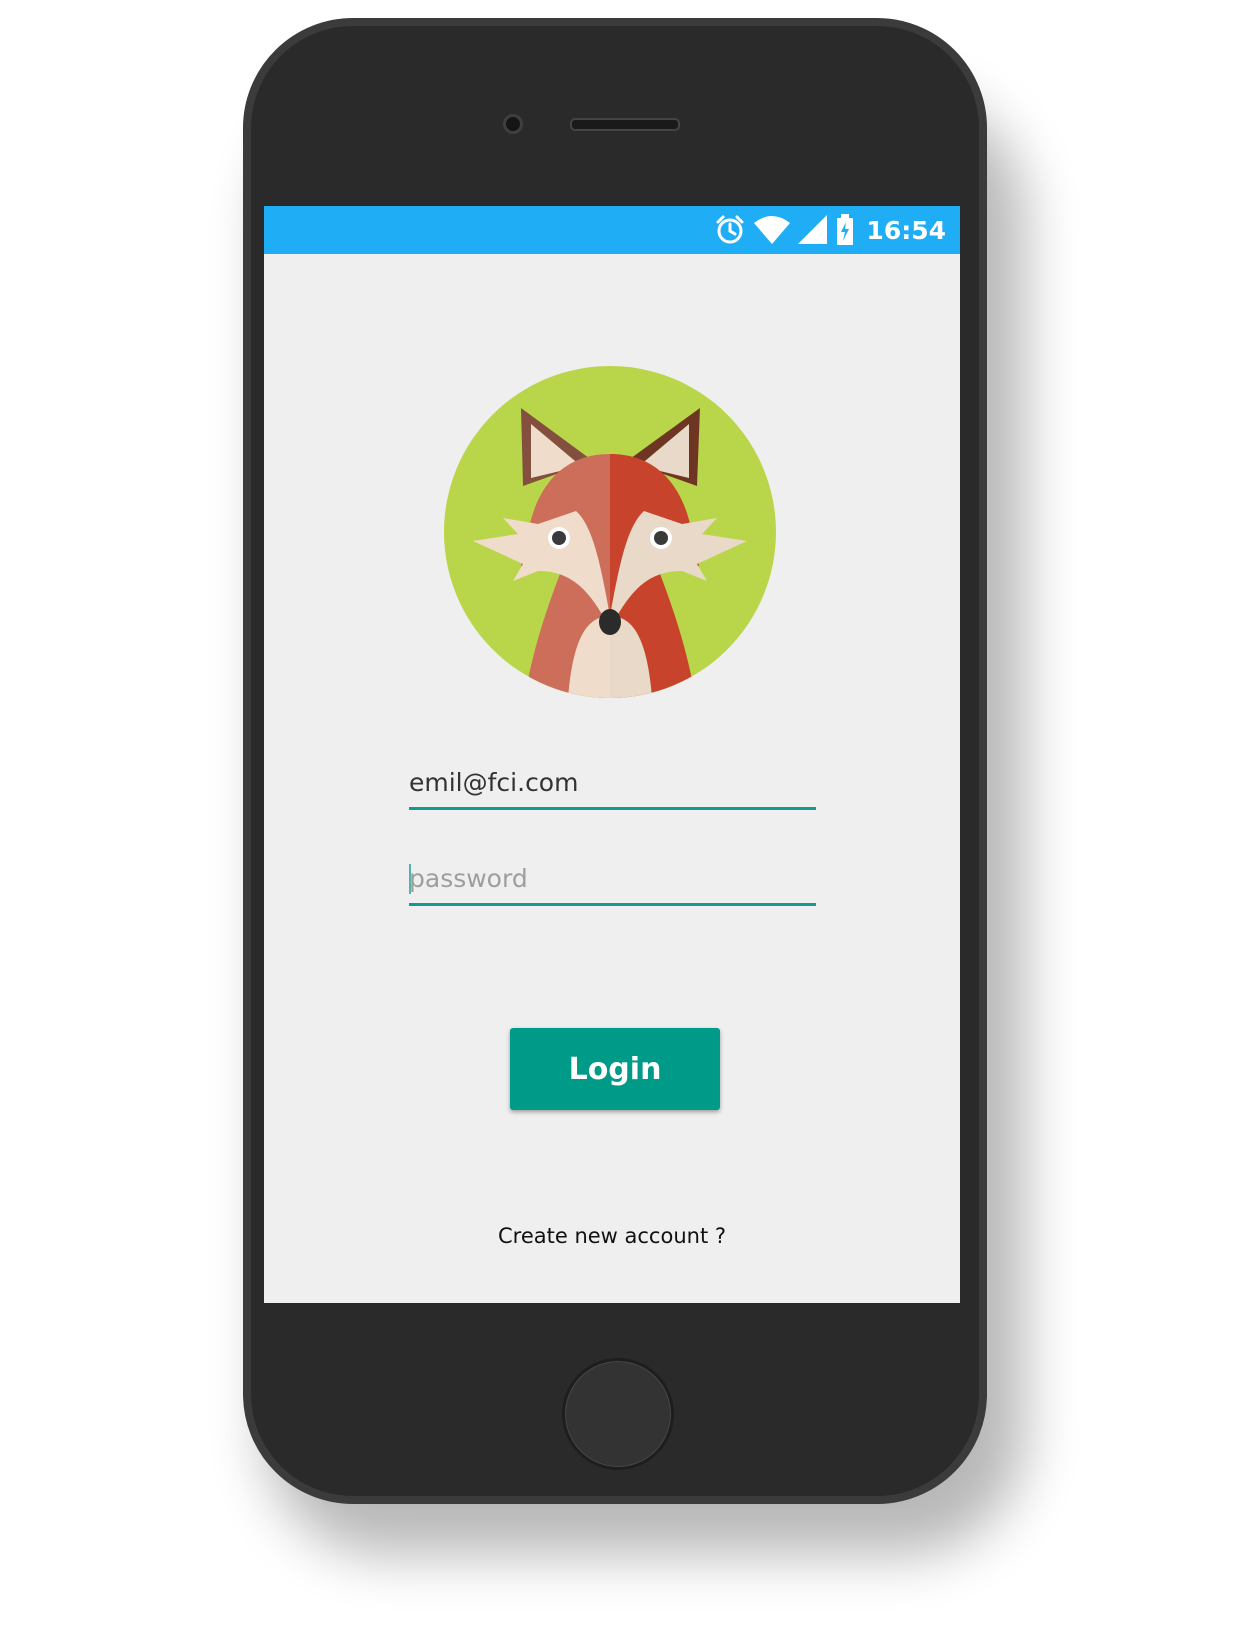  I want to click on alarm-icon, so click(730, 229).